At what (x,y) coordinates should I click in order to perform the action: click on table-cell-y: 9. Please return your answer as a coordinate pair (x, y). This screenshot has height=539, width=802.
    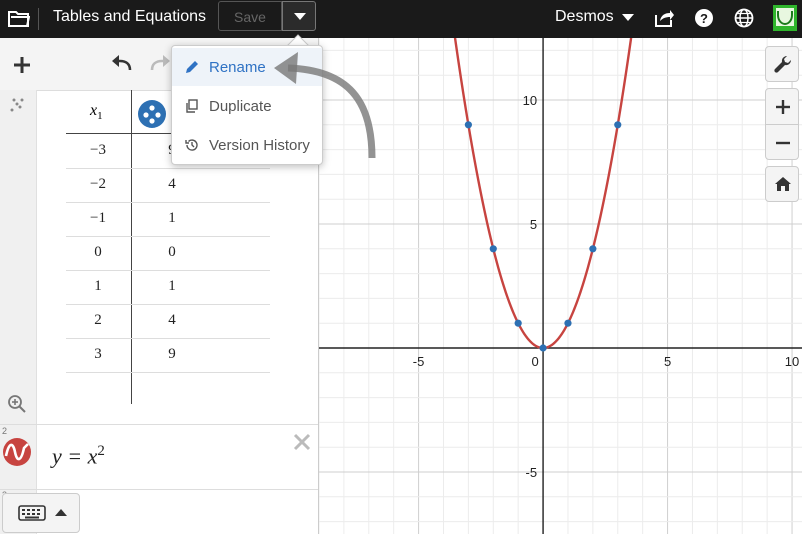
    Looking at the image, I should click on (172, 354).